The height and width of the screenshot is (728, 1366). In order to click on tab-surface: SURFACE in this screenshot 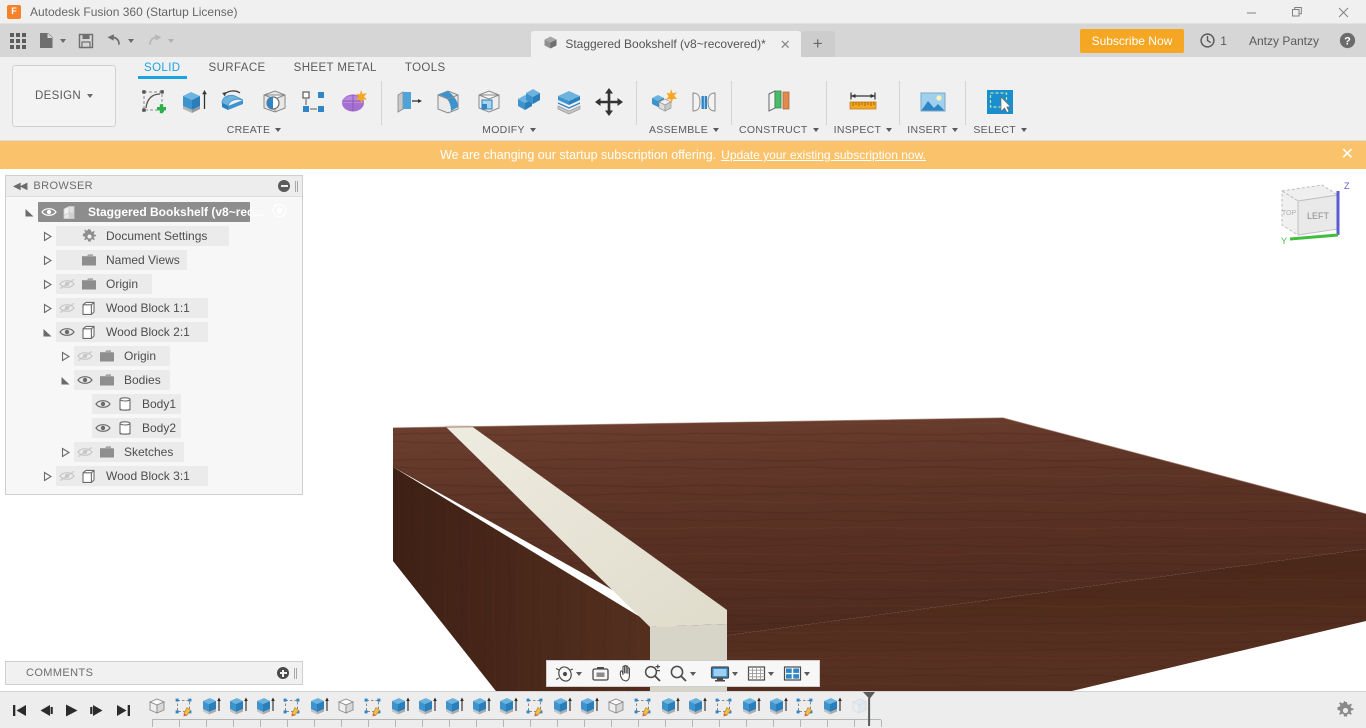, I will do `click(237, 68)`.